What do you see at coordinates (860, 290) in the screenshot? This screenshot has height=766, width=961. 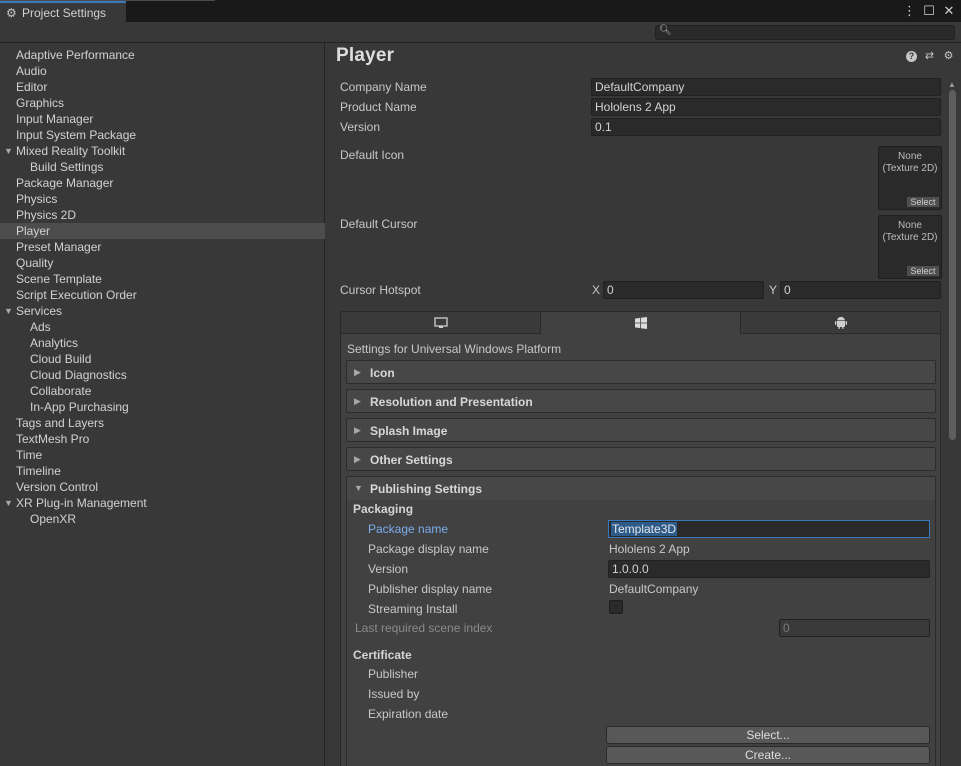 I see `hotspot-y-field: 0` at bounding box center [860, 290].